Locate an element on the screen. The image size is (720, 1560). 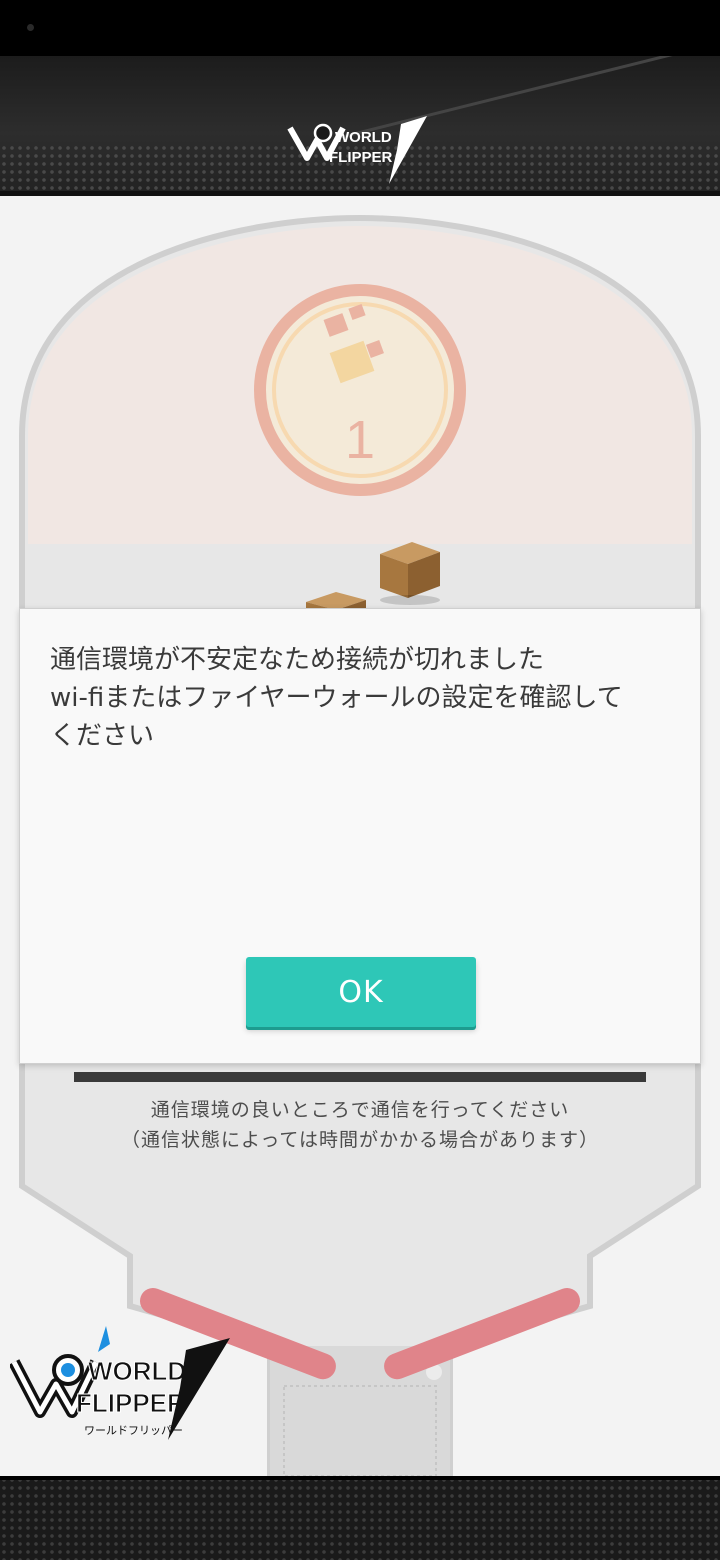
footer-dot-pattern is located at coordinates (360, 1518).